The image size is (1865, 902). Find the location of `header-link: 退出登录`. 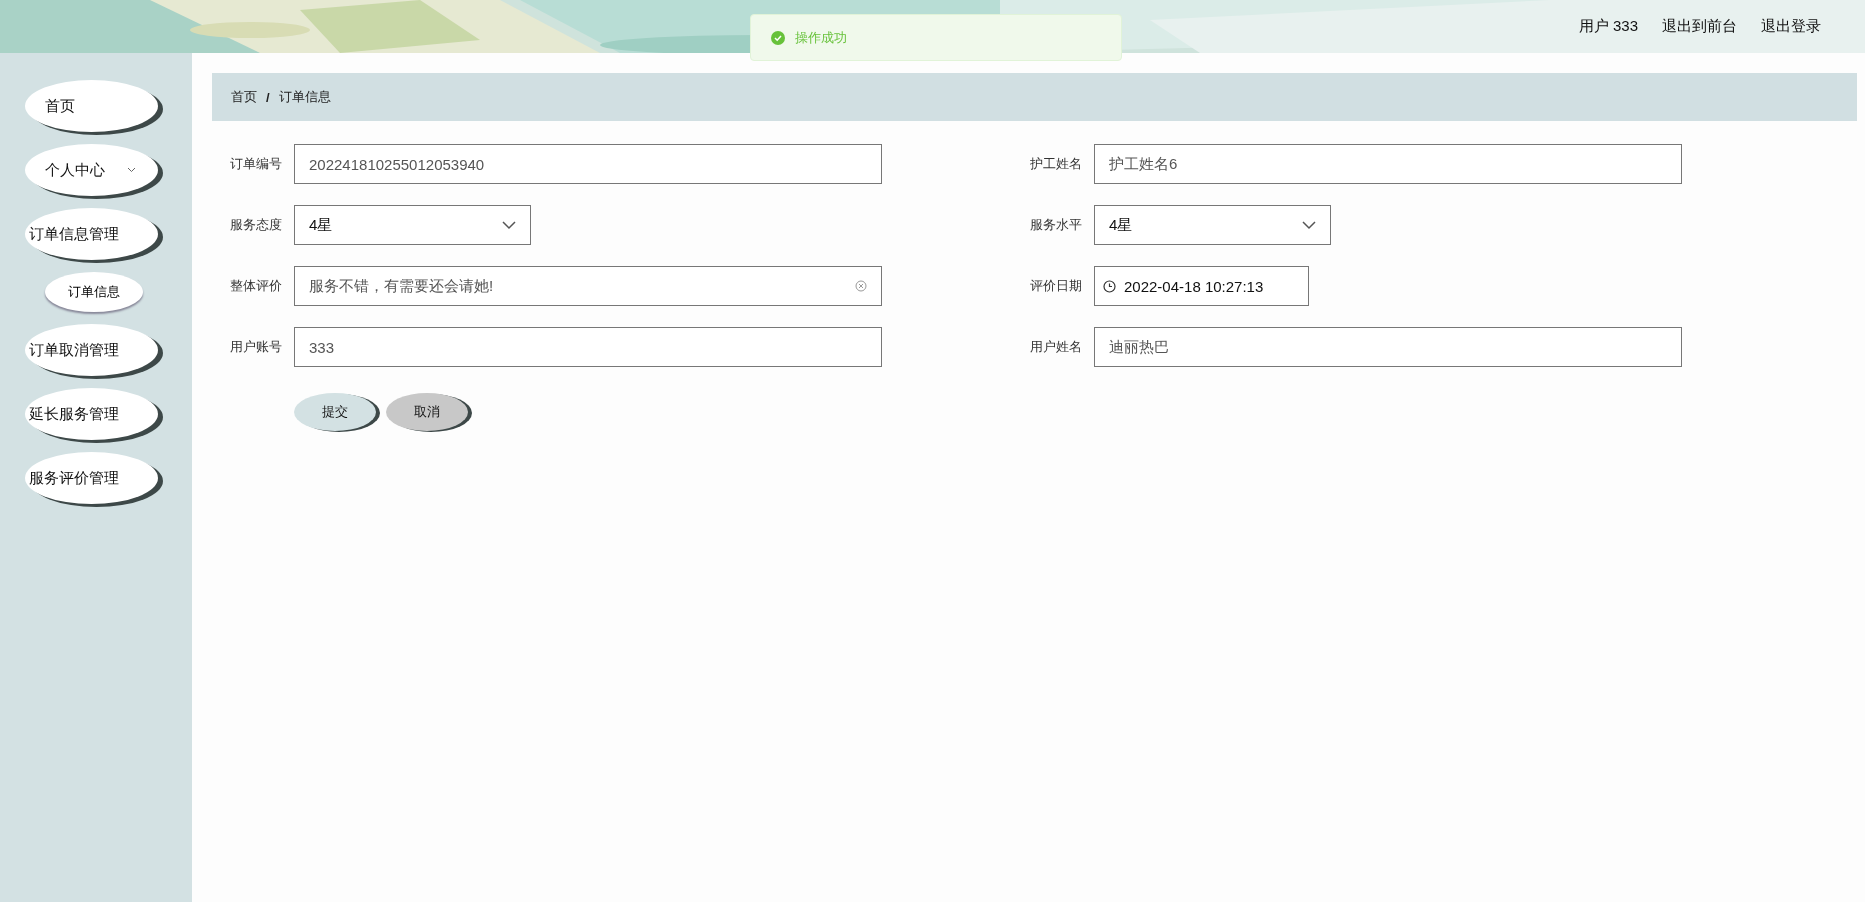

header-link: 退出登录 is located at coordinates (1791, 26).